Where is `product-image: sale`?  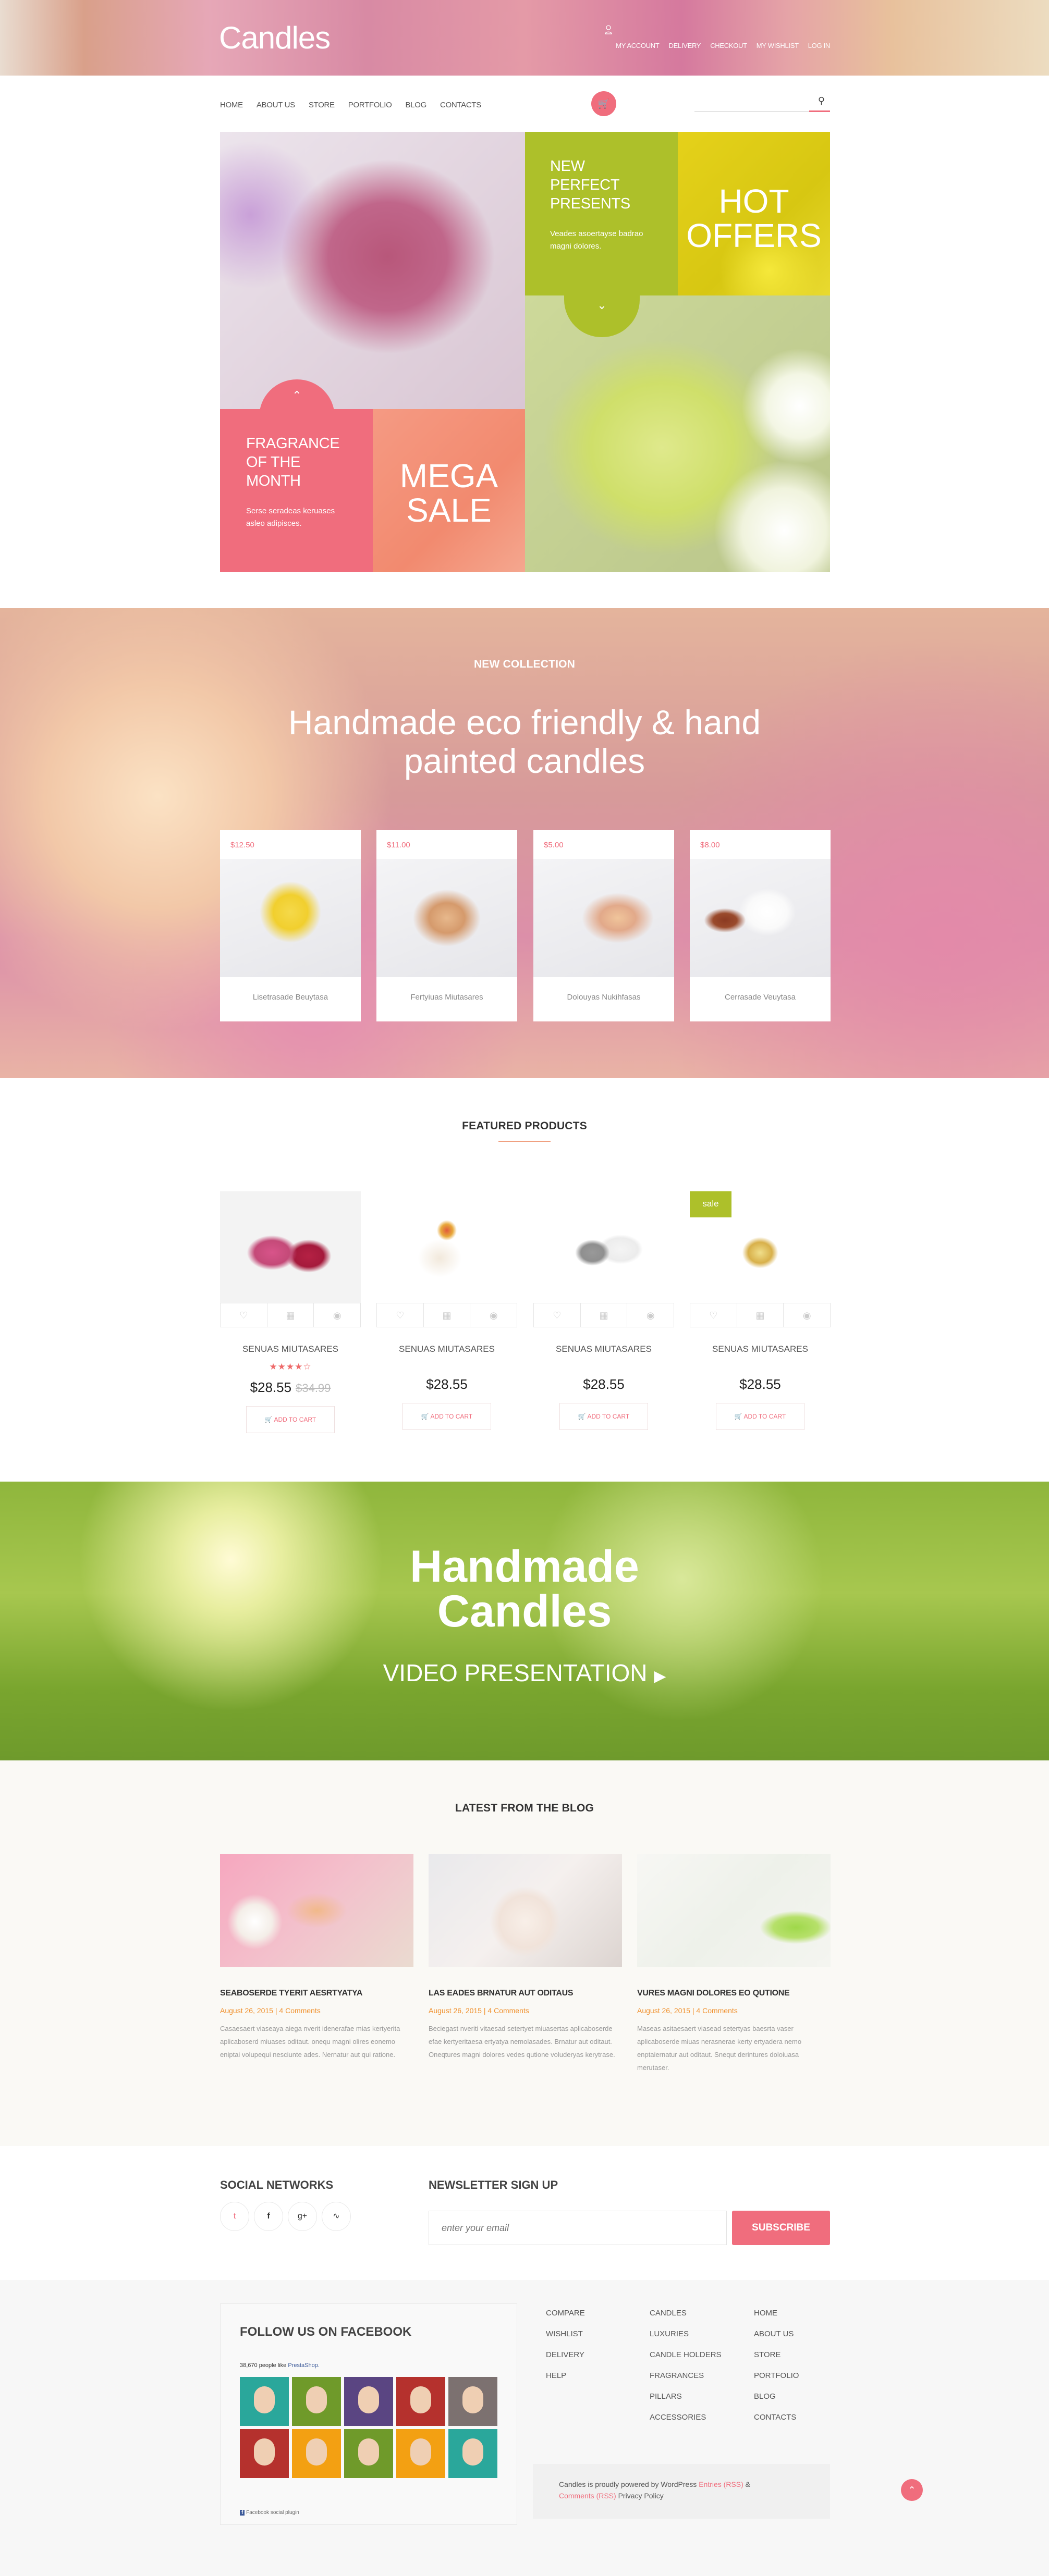 product-image: sale is located at coordinates (760, 1247).